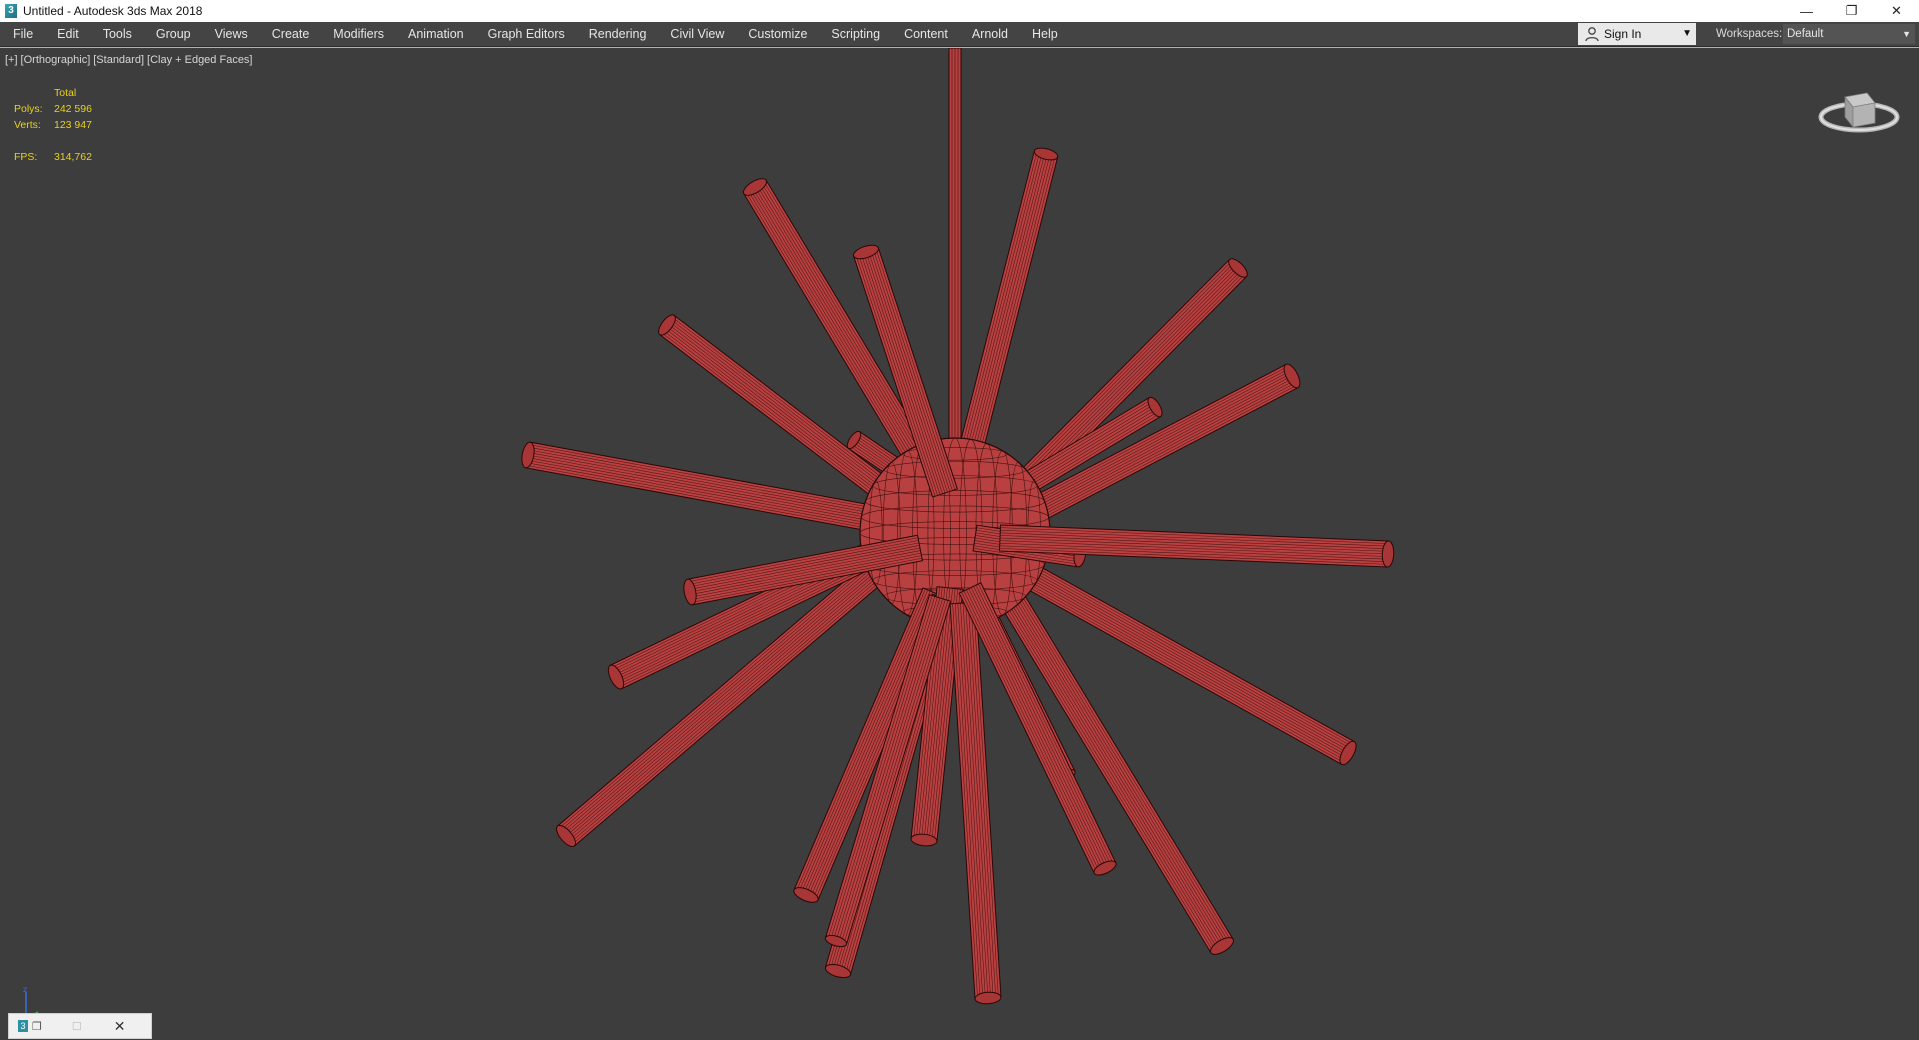 The width and height of the screenshot is (1919, 1040). What do you see at coordinates (113, 11) in the screenshot?
I see `window-title: Untitled - Autodesk 3ds Max 2018` at bounding box center [113, 11].